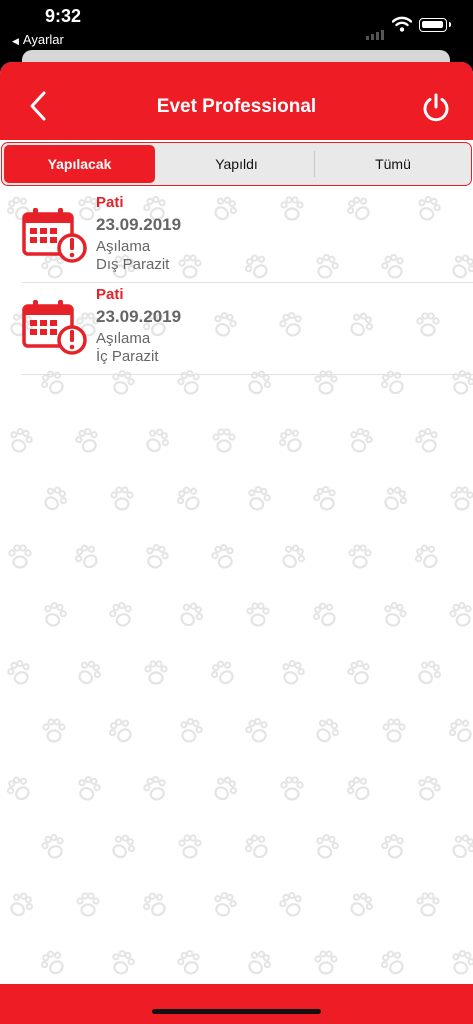 The height and width of the screenshot is (1024, 473). I want to click on triangle-left-icon: ◀, so click(15, 41).